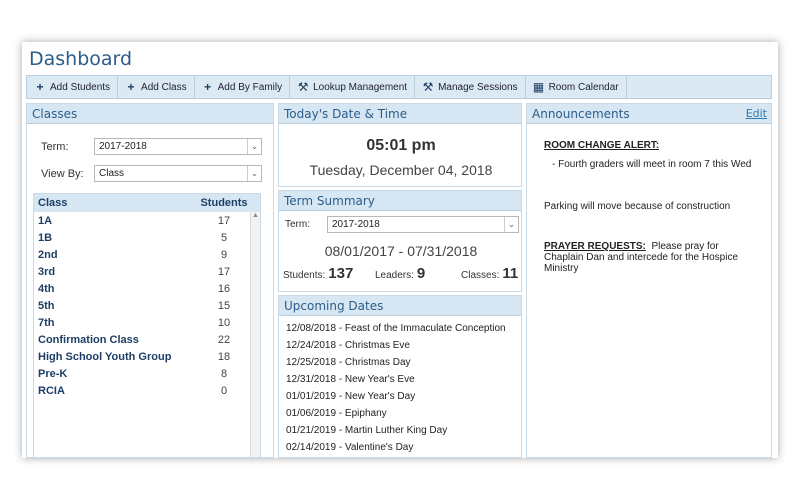 The height and width of the screenshot is (500, 800). Describe the element at coordinates (224, 237) in the screenshot. I see `student-count: 5` at that location.